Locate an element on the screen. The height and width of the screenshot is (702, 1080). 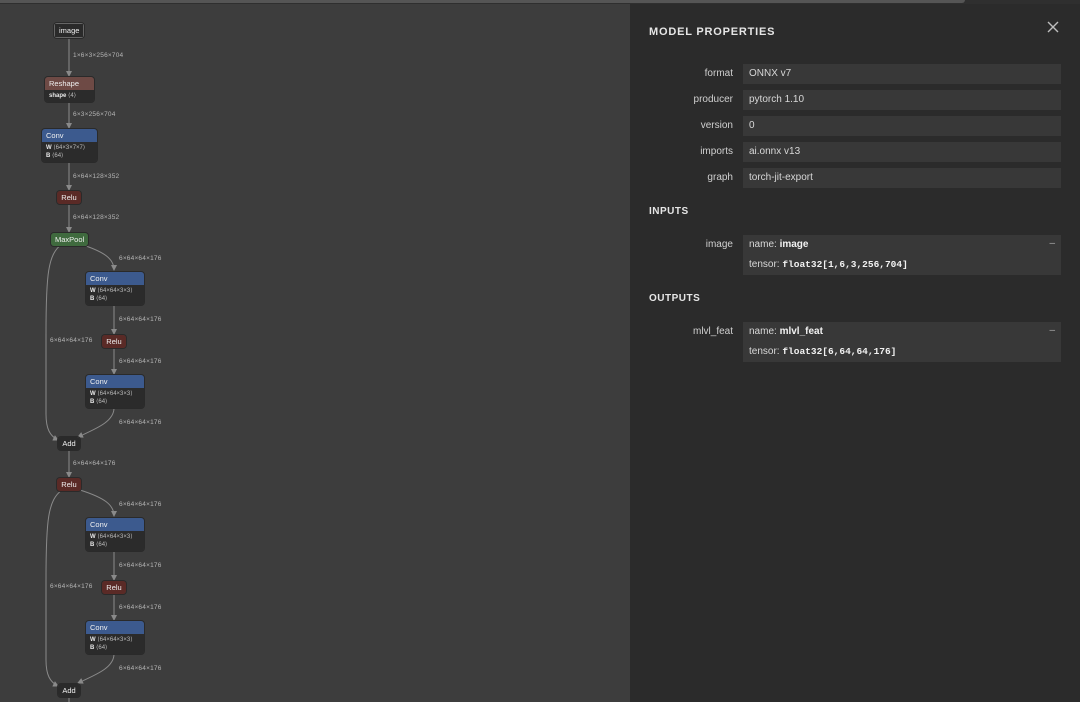
property-row-producer: producer pytorch 1.10 is located at coordinates (855, 100).